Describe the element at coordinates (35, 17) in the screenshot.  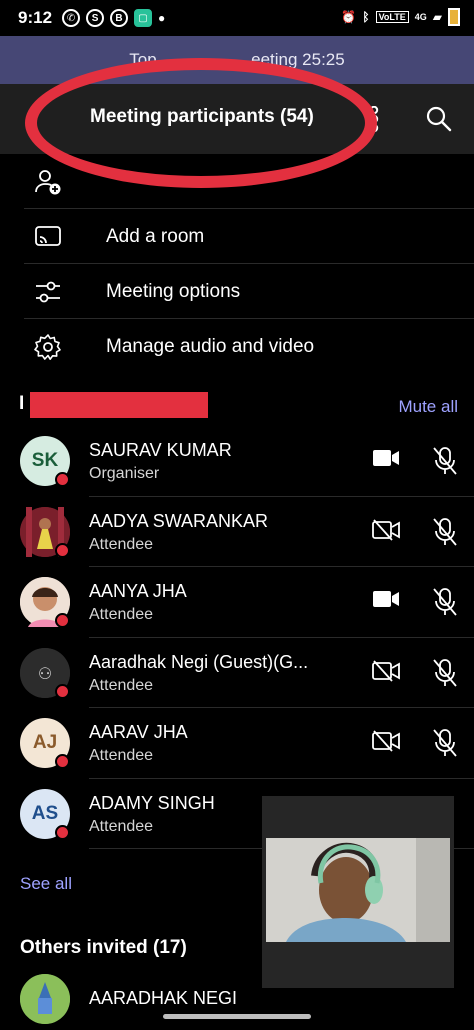
I see `status-time: 9:12` at that location.